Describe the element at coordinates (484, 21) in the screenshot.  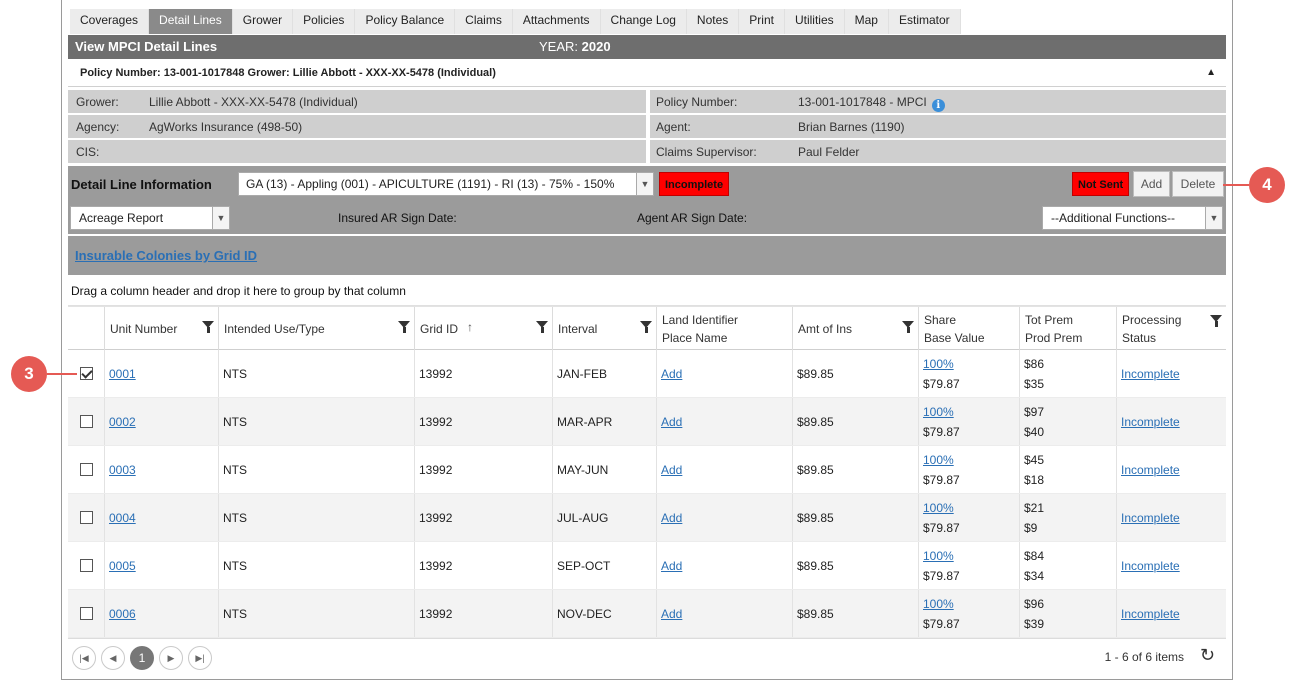
I see `tab-claims: Claims` at that location.